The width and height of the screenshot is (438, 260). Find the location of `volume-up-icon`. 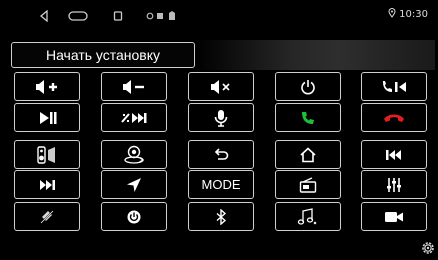

volume-up-icon is located at coordinates (47, 87).